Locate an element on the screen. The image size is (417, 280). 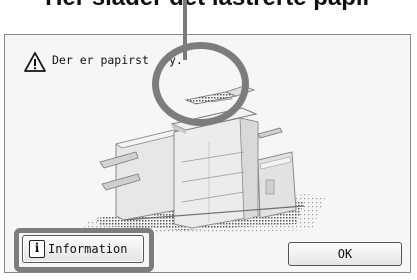
callout-circle is located at coordinates (200, 84).